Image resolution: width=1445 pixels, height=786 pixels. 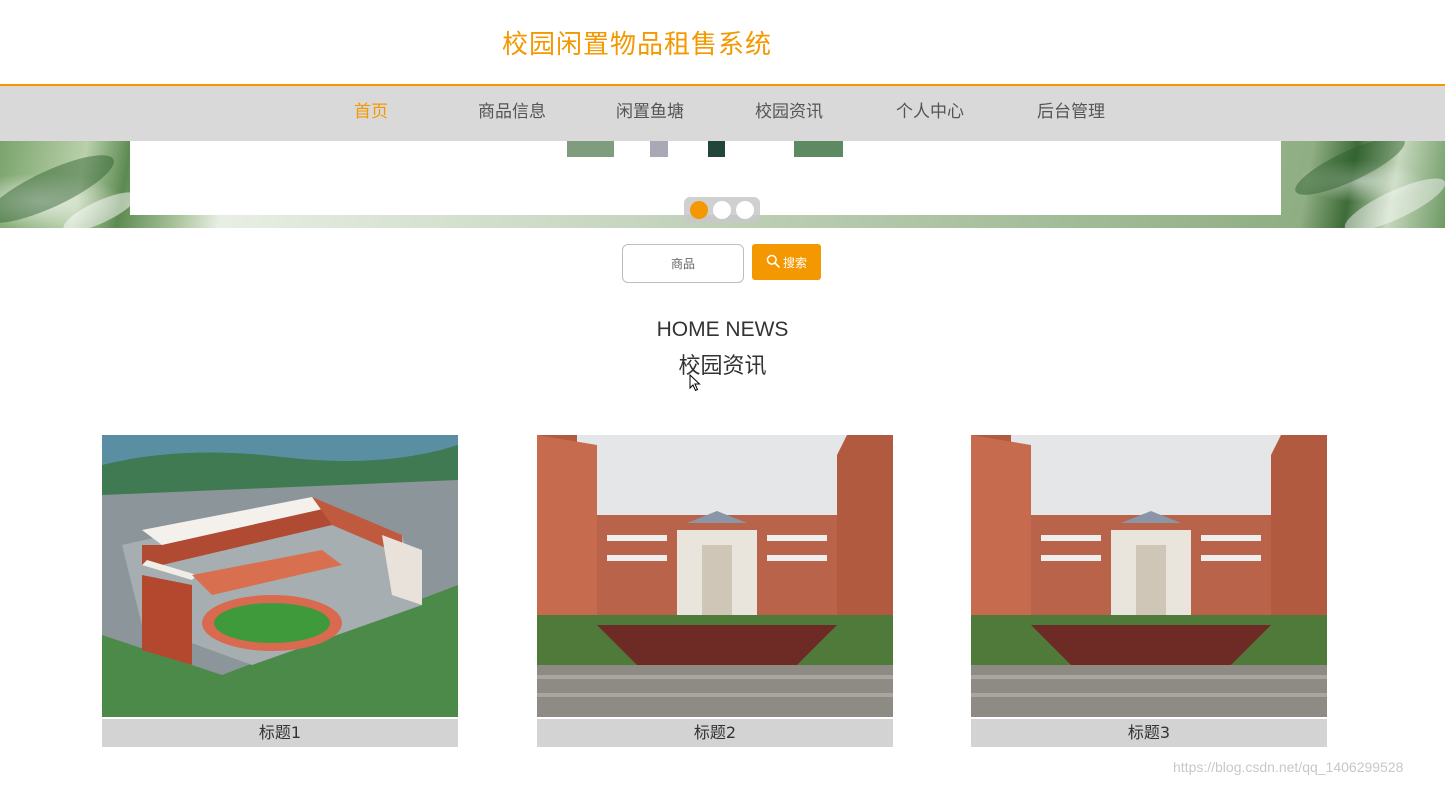 I want to click on search-button-label: 搜索, so click(x=794, y=262).